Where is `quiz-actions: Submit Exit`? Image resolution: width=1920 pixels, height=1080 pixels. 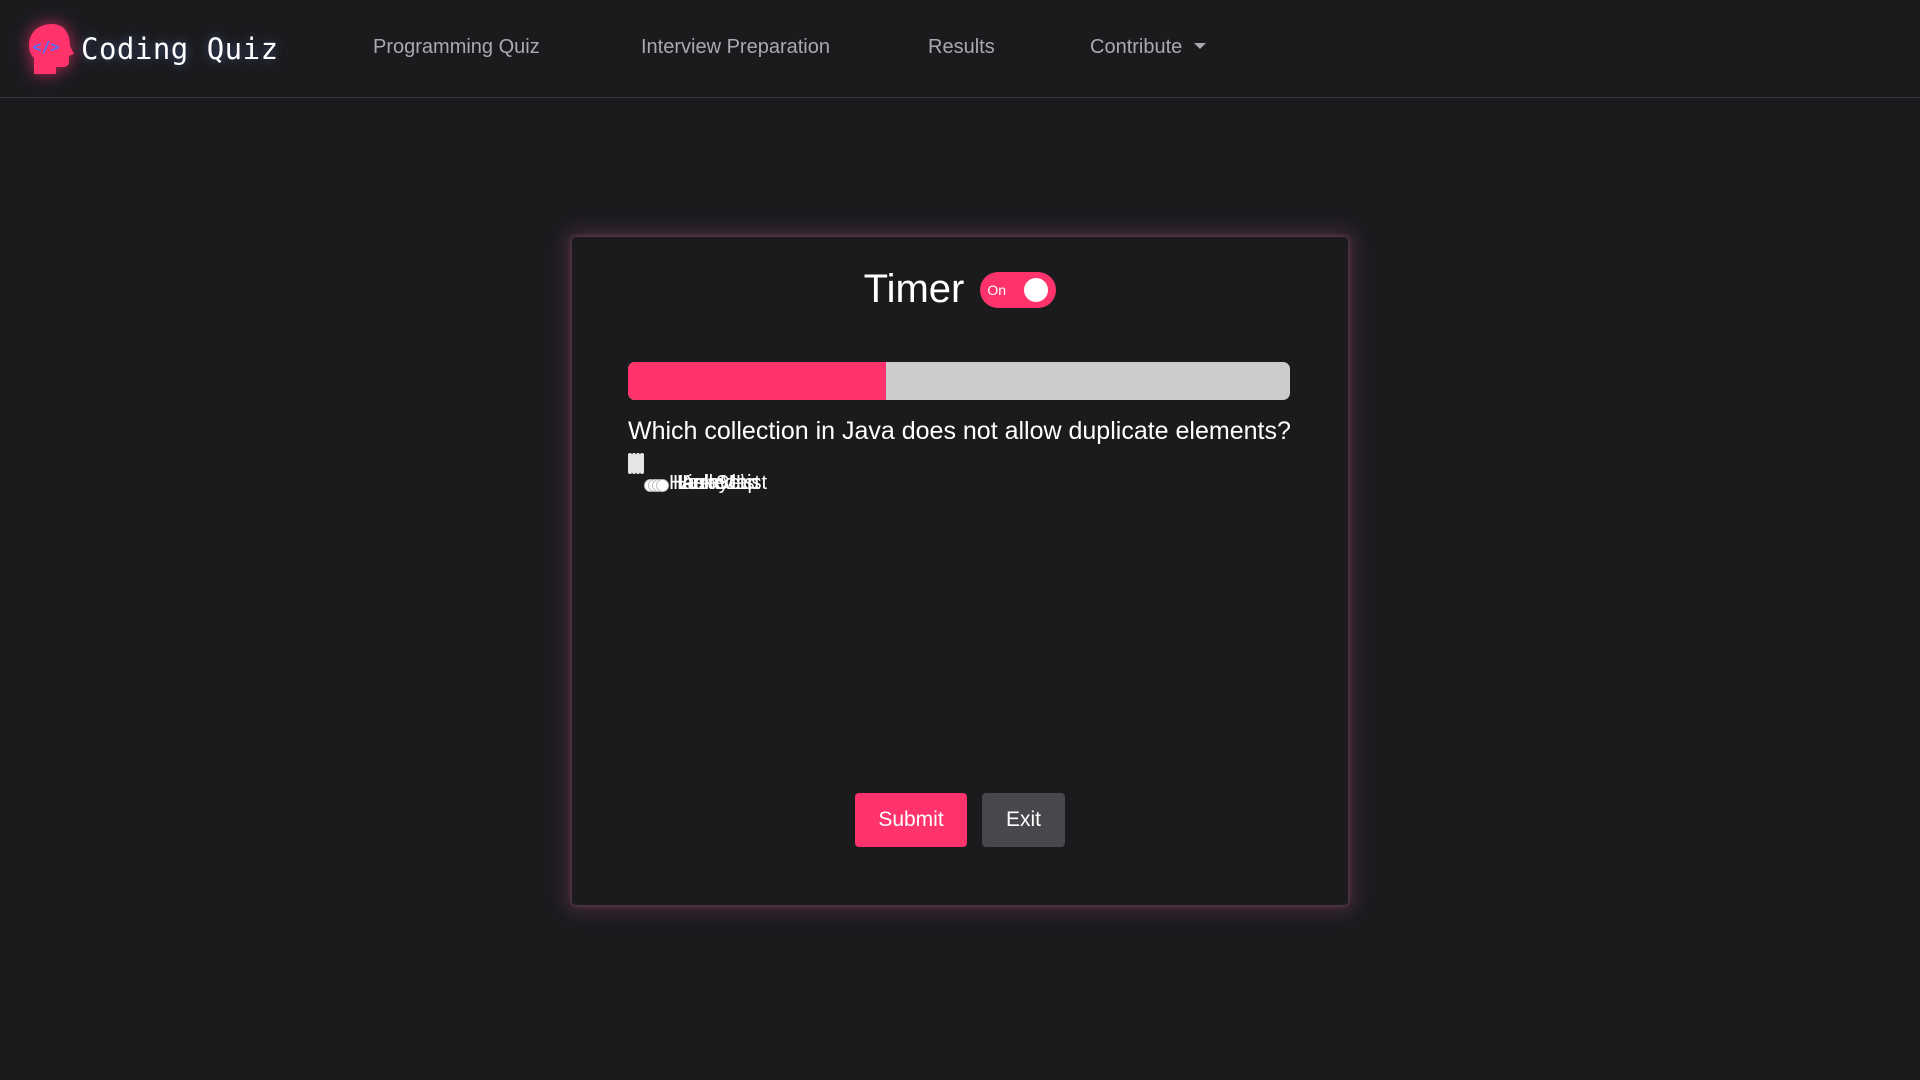
quiz-actions: Submit Exit is located at coordinates (960, 820).